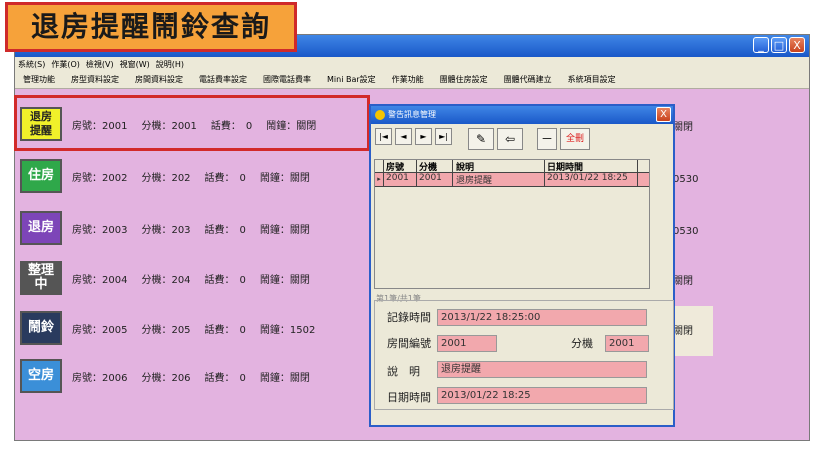 The image size is (824, 451). I want to click on menu-bar: 系統(S) 作業(O) 檢視(V) 視窗(W) 說明(H), so click(412, 64).